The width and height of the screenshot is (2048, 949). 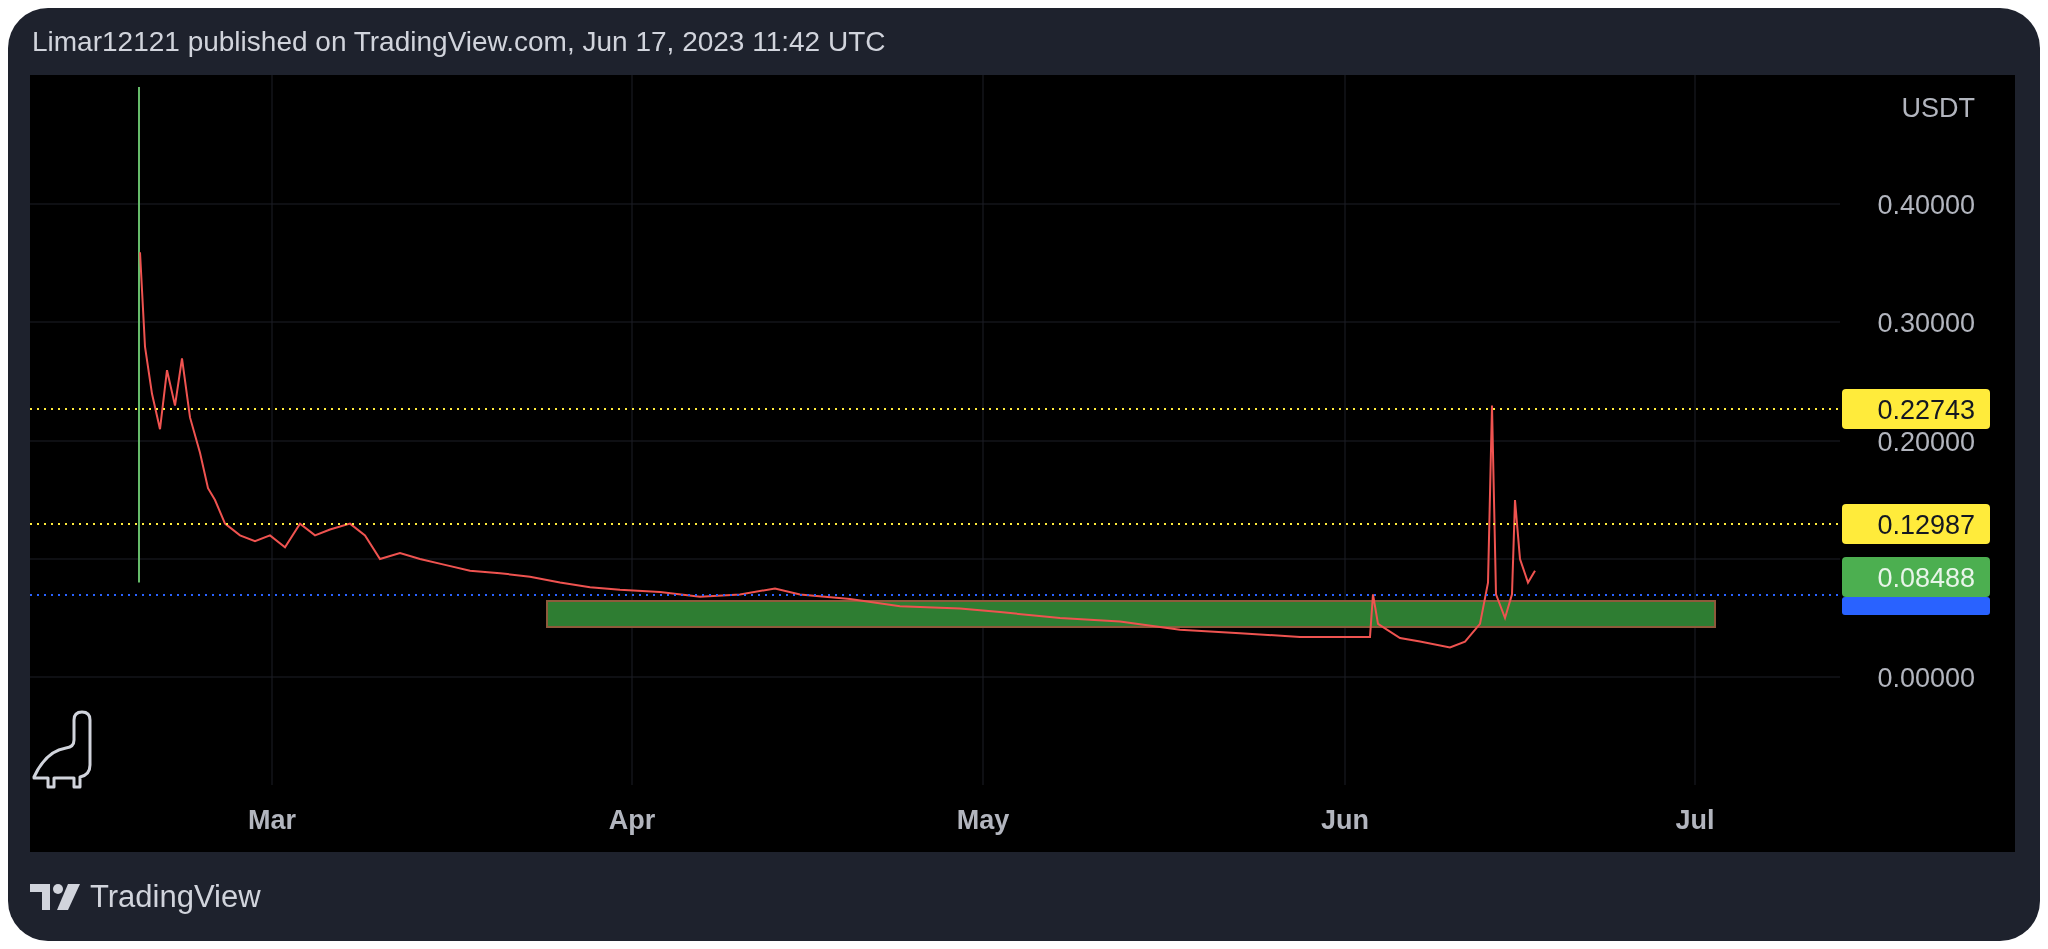 What do you see at coordinates (272, 820) in the screenshot?
I see `time-axis-label: Mar` at bounding box center [272, 820].